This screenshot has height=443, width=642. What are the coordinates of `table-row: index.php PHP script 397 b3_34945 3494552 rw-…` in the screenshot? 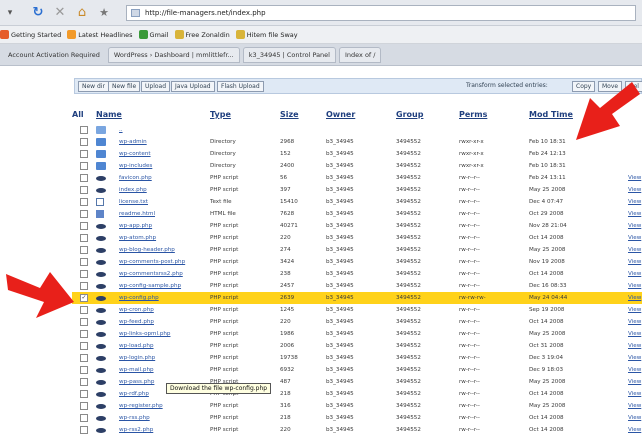 It's located at (357, 190).